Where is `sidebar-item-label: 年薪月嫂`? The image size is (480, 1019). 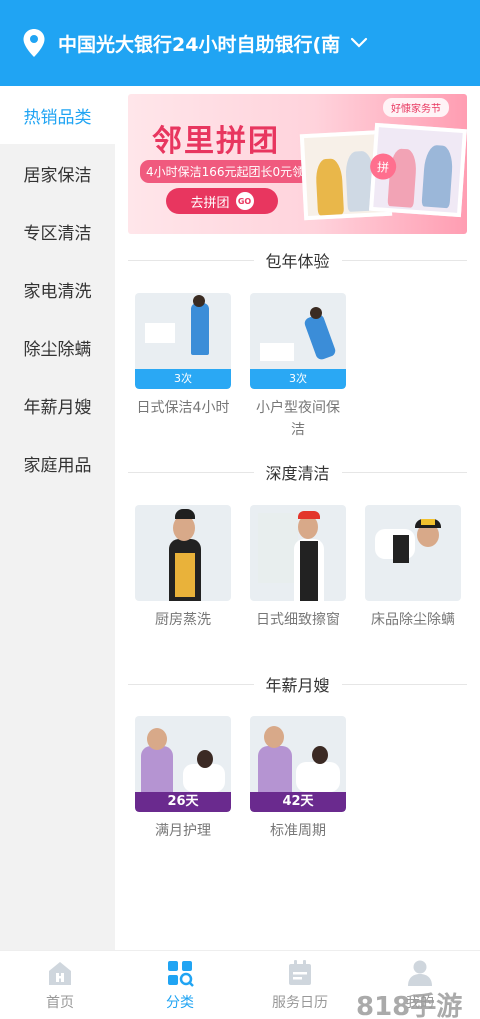 sidebar-item-label: 年薪月嫂 is located at coordinates (57, 407).